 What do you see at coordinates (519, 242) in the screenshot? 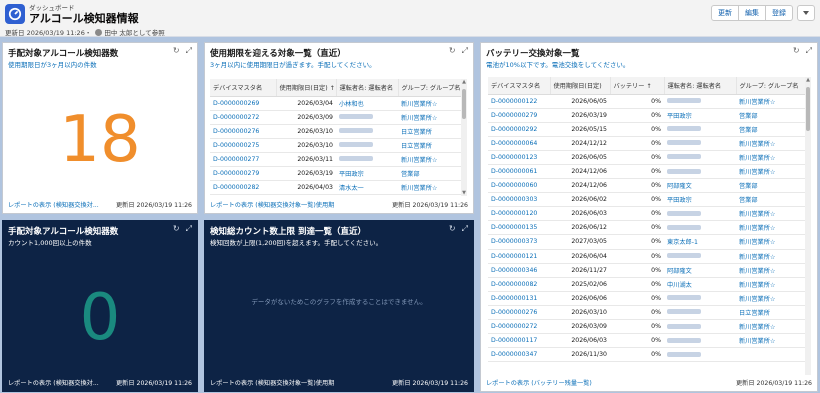
I see `device-link: D-0000000373` at bounding box center [519, 242].